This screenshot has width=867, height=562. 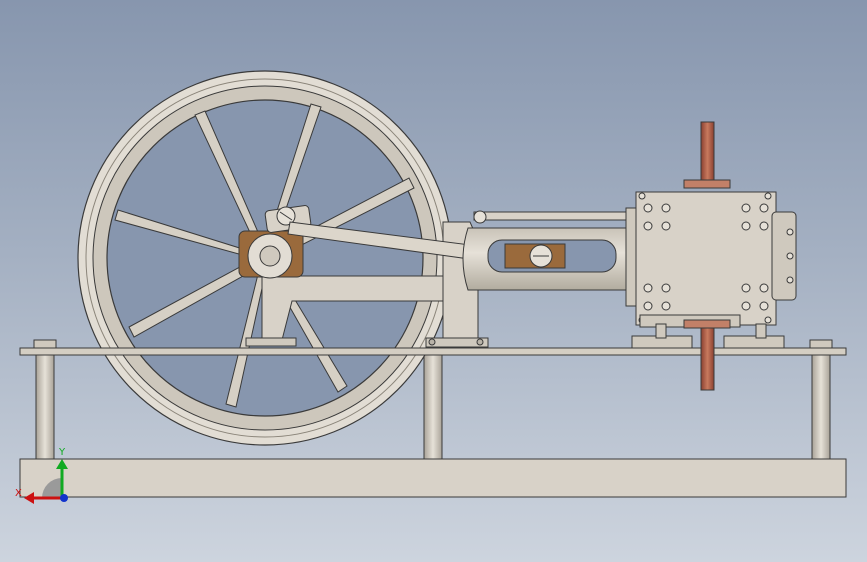 What do you see at coordinates (62, 452) in the screenshot?
I see `y-axis-label: Y` at bounding box center [62, 452].